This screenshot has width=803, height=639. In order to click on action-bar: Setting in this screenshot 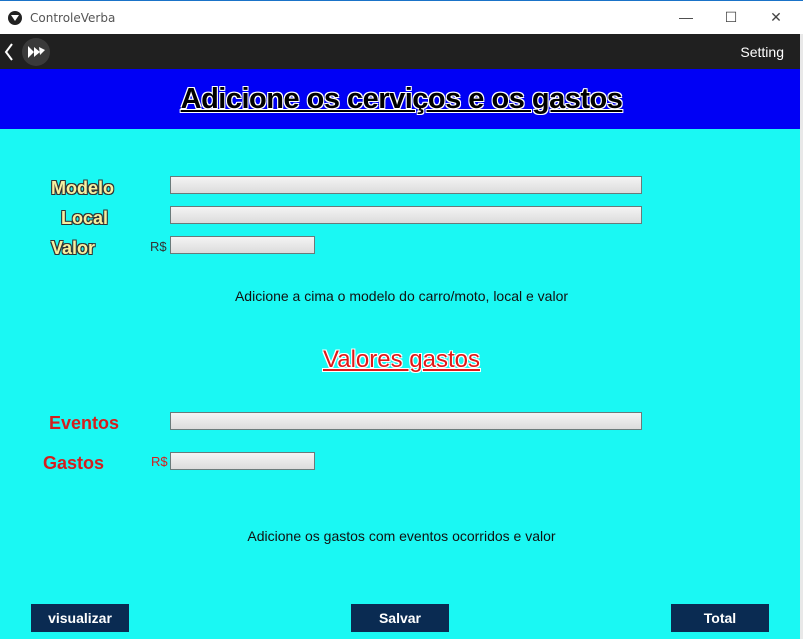, I will do `click(401, 51)`.